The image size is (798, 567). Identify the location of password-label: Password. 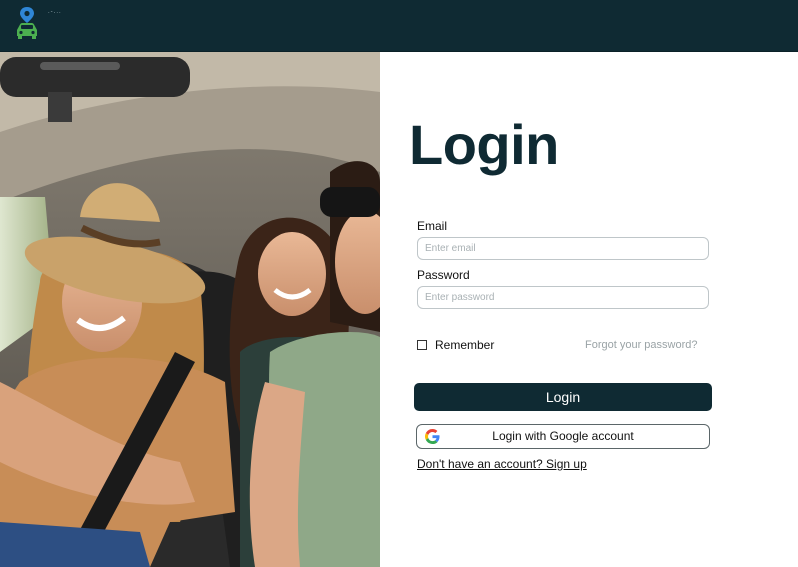
(443, 275).